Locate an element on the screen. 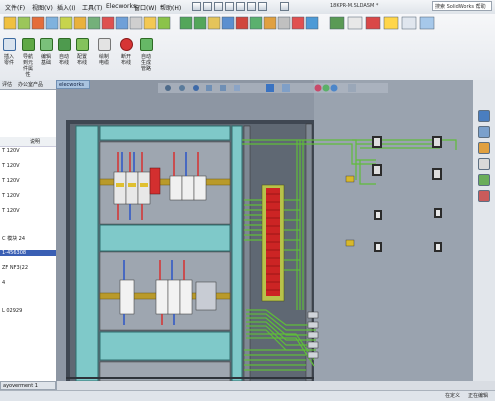  new-file-icon is located at coordinates (196, 6).